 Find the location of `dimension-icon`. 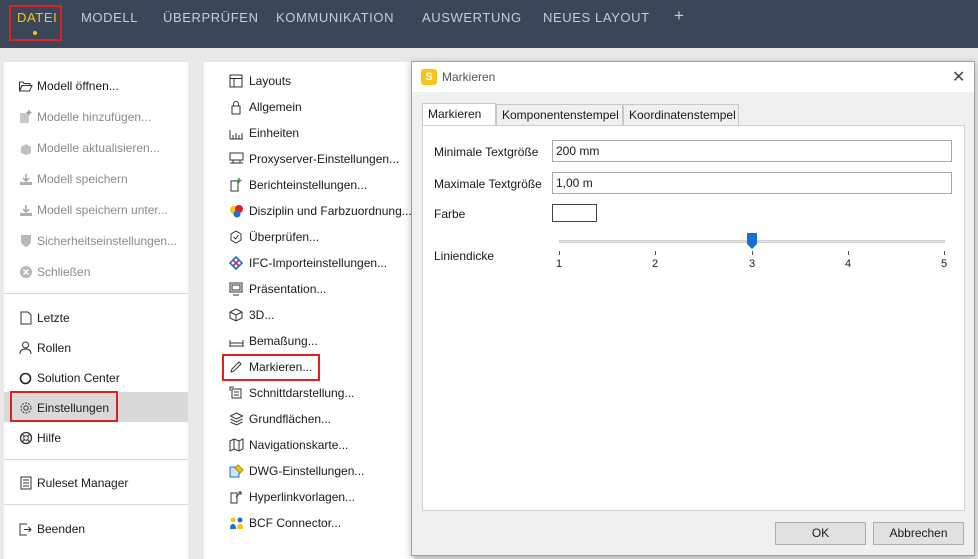

dimension-icon is located at coordinates (236, 341).